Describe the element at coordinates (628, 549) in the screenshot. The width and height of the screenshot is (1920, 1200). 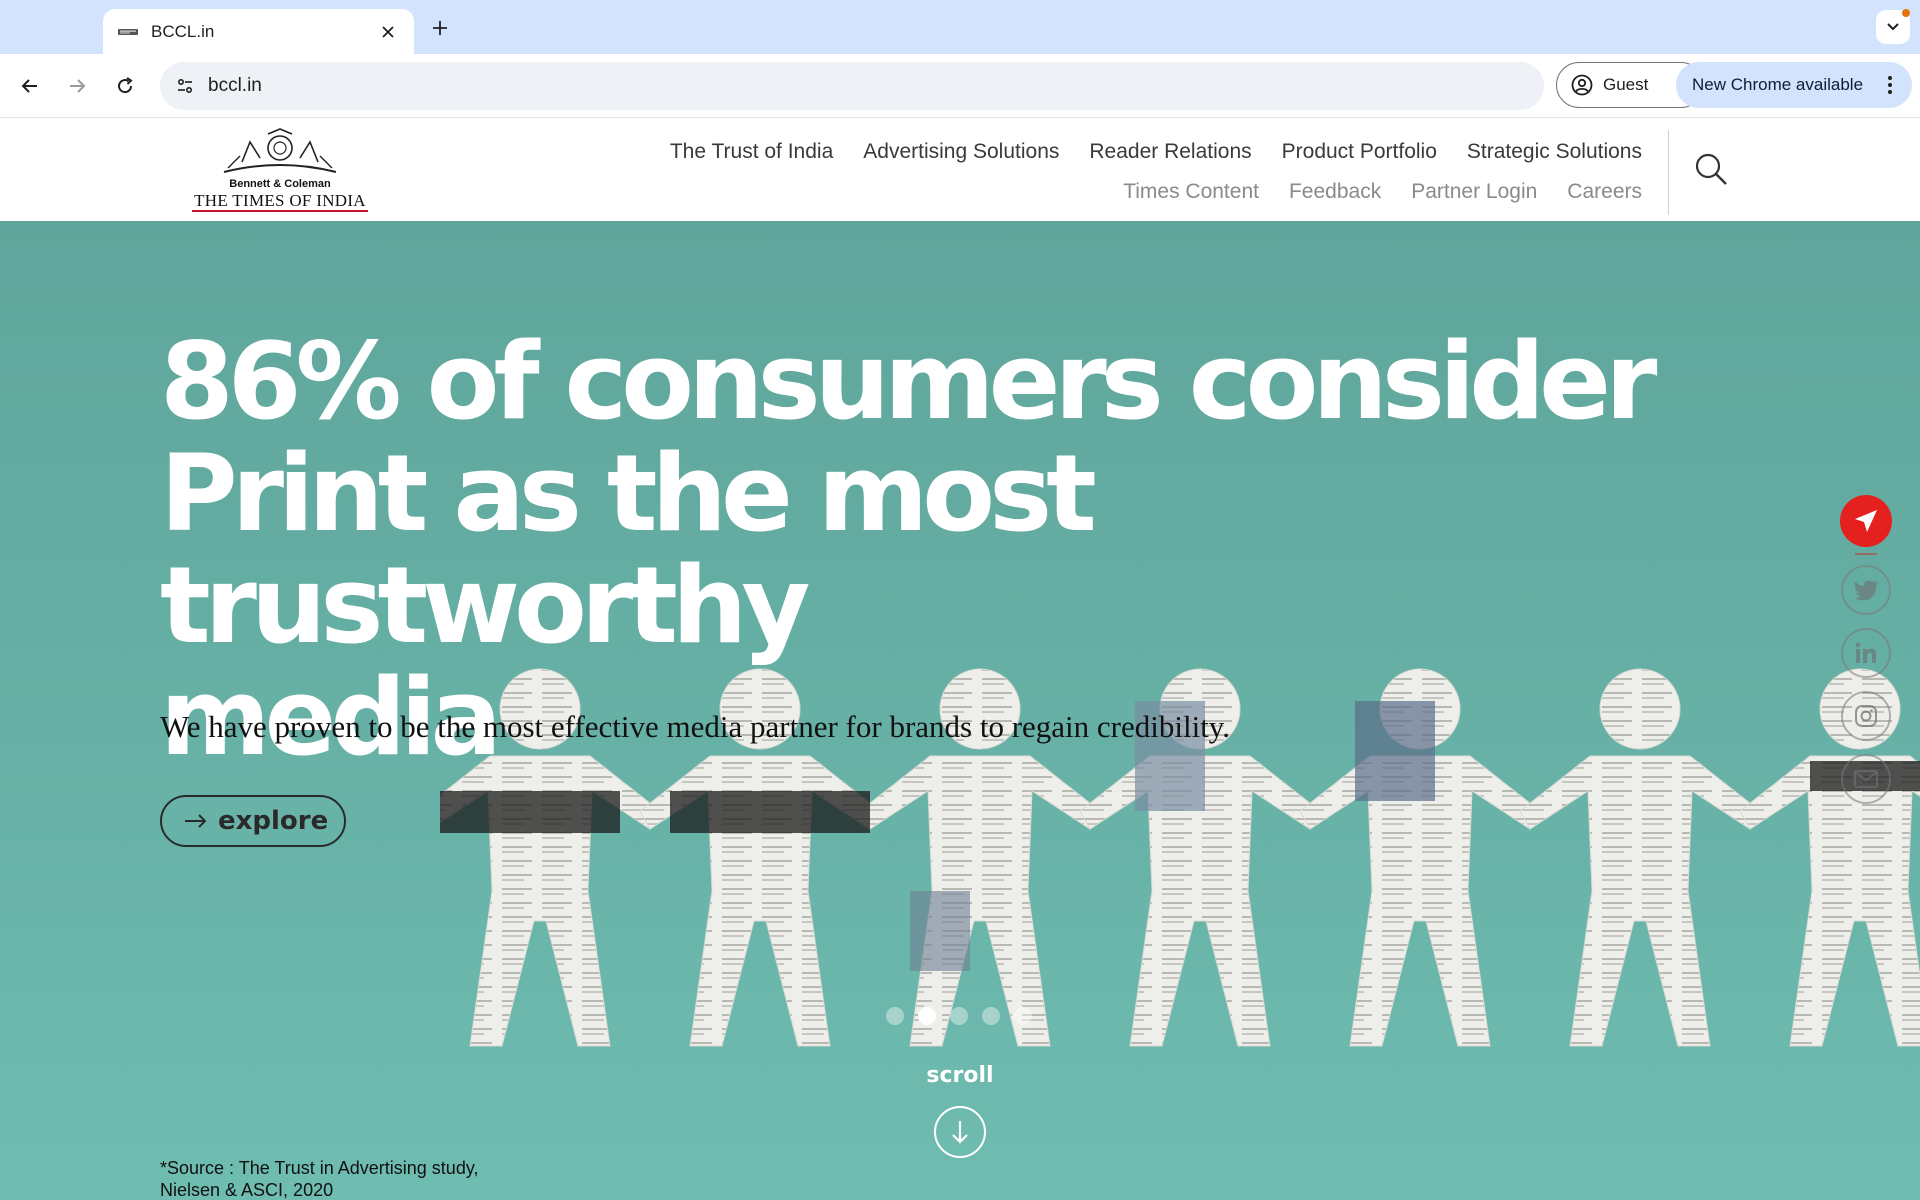
I see `headline-line-2: Print as the most trustworthy` at that location.